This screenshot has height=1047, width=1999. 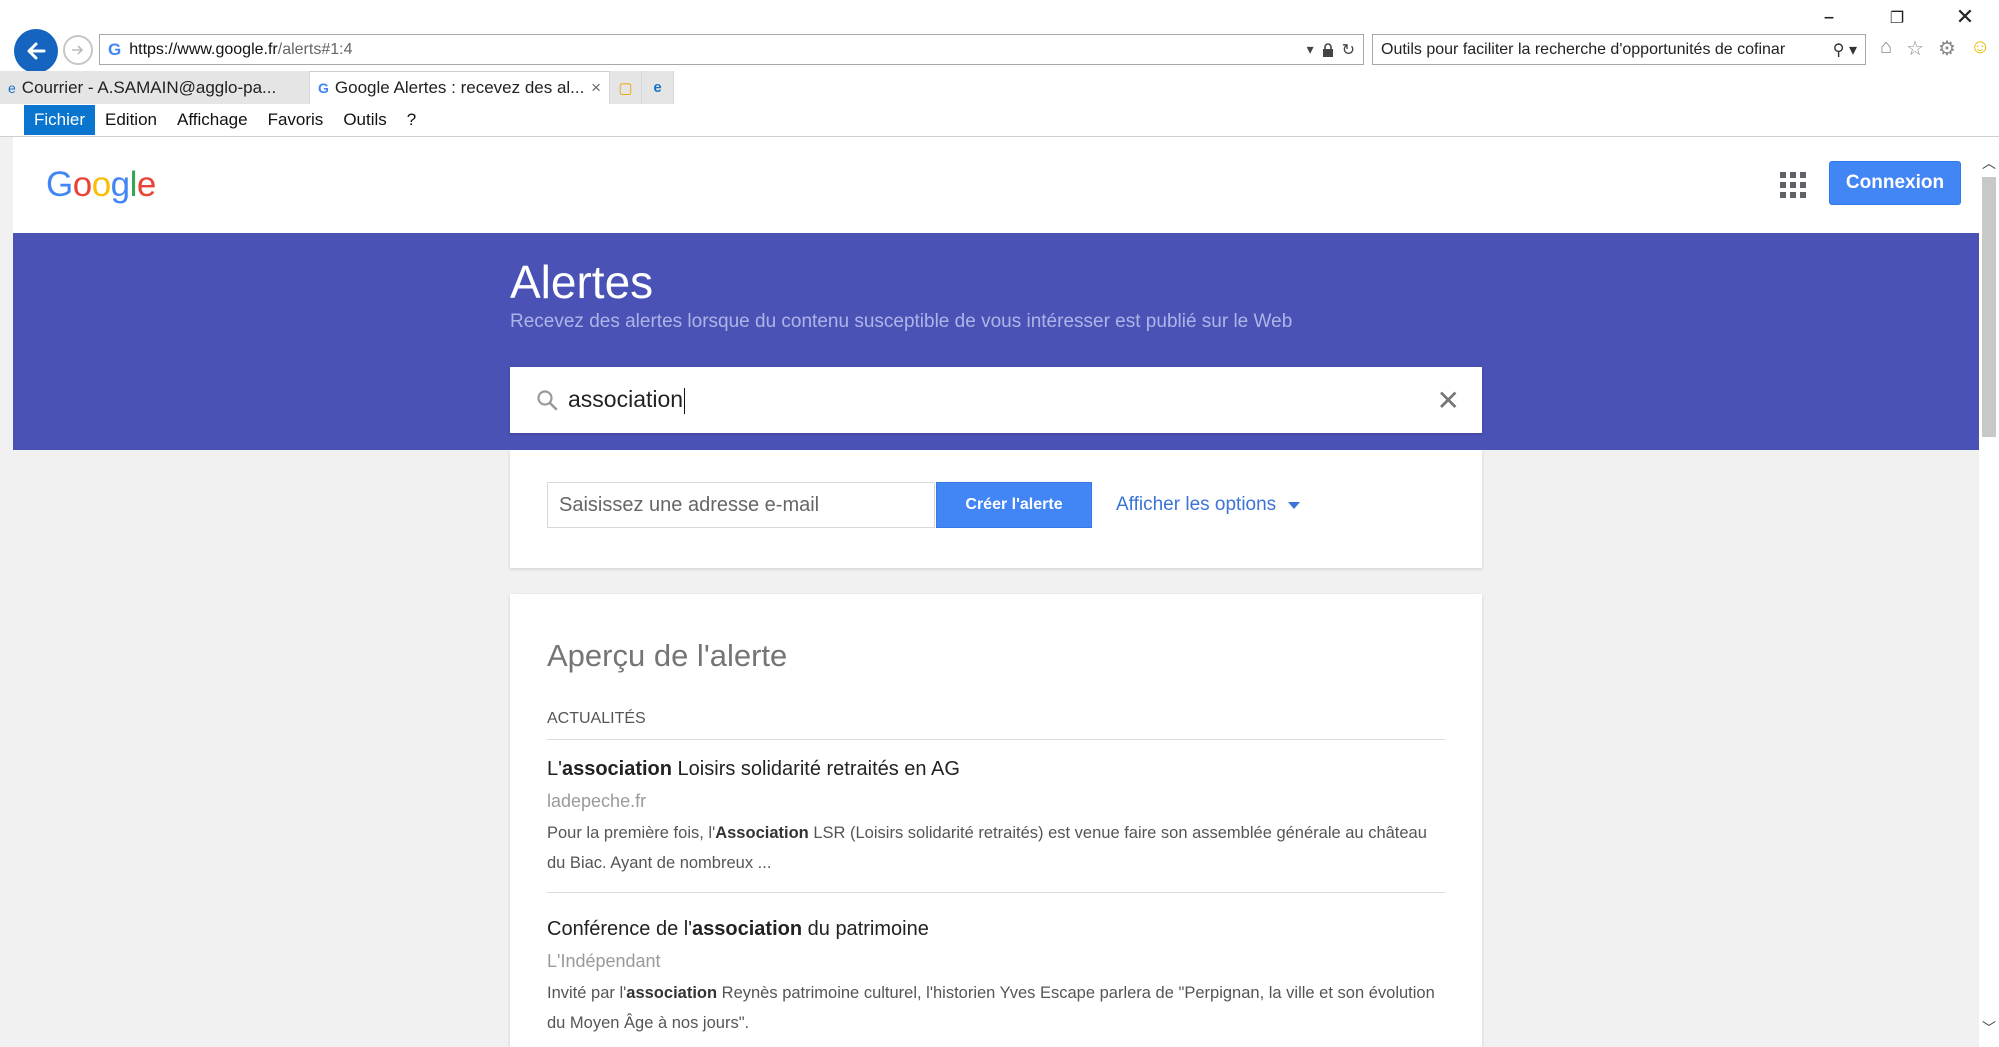 I want to click on create-alert-button: Créer l'alerte, so click(x=1014, y=505).